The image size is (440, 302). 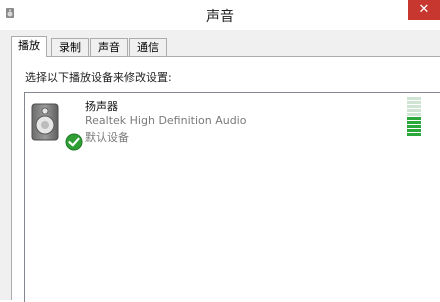 I want to click on tab-playback: 播放, so click(x=29, y=46).